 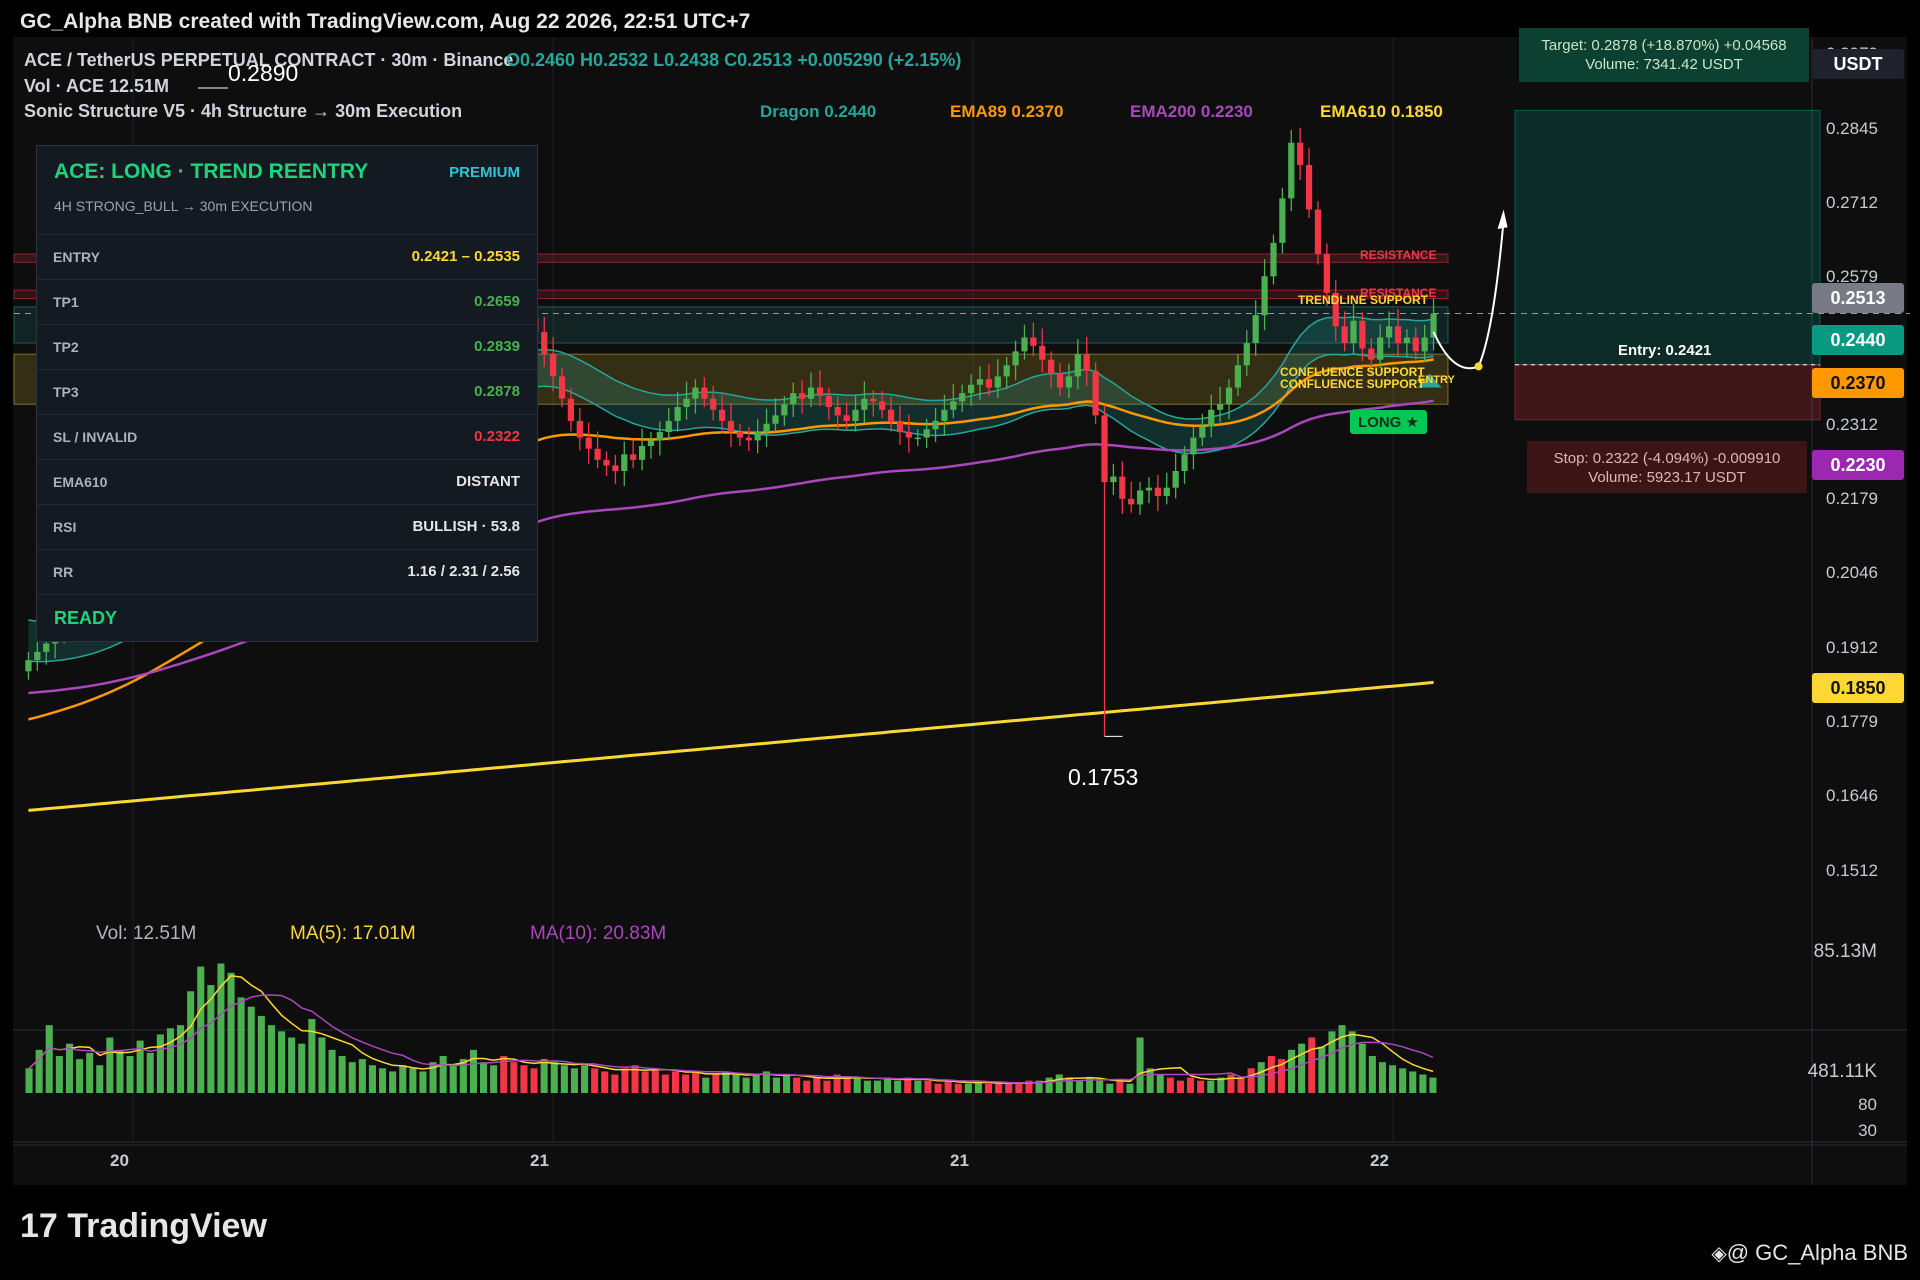 I want to click on volume-axis-min: 481.11K, so click(x=1842, y=1071).